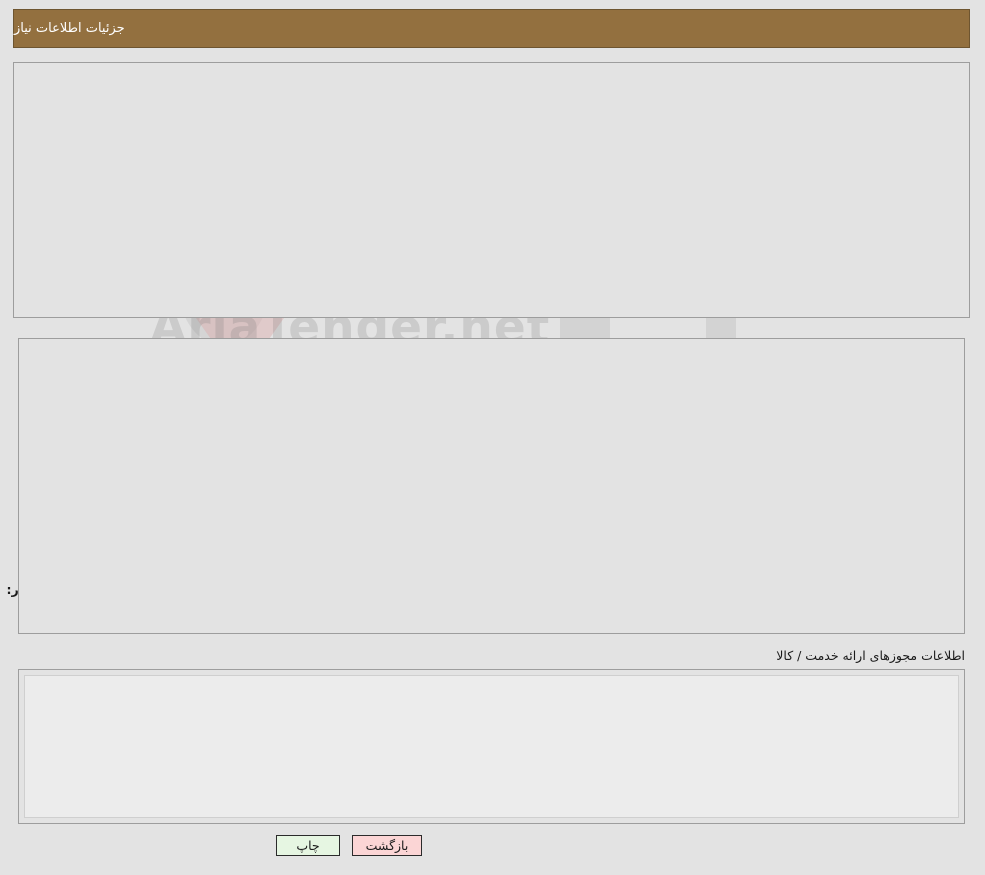 This screenshot has width=985, height=875. What do you see at coordinates (870, 655) in the screenshot?
I see `permits-section-title: اطلاعات مجوزهای ارائه خدمت / کالا` at bounding box center [870, 655].